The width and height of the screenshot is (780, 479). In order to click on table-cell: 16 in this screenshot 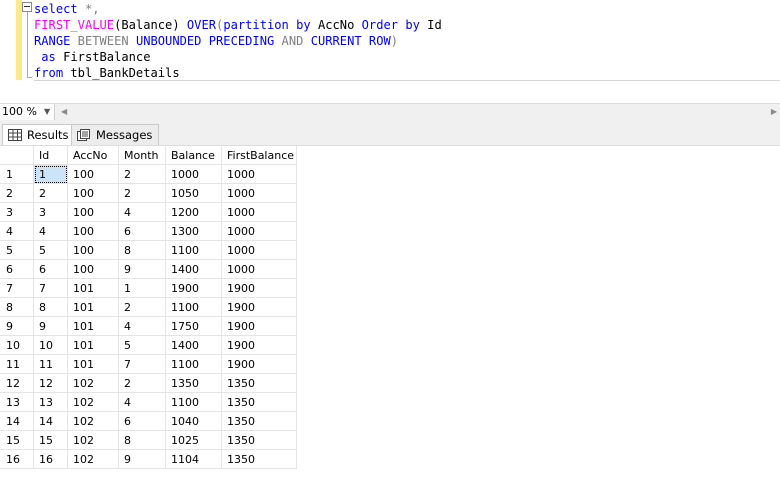, I will do `click(50, 459)`.